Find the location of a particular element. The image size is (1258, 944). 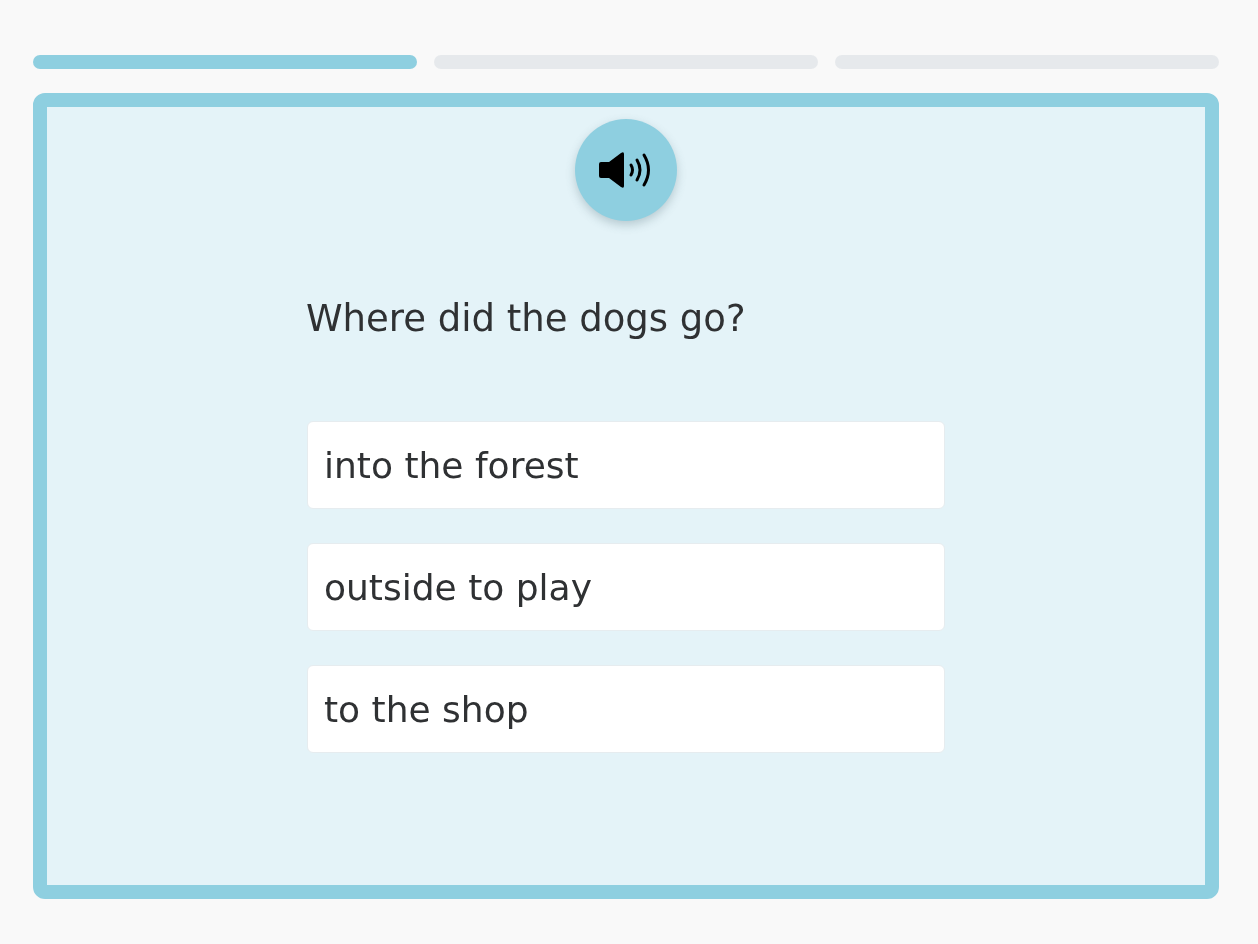

question-text: Where did the dogs go? is located at coordinates (526, 319).